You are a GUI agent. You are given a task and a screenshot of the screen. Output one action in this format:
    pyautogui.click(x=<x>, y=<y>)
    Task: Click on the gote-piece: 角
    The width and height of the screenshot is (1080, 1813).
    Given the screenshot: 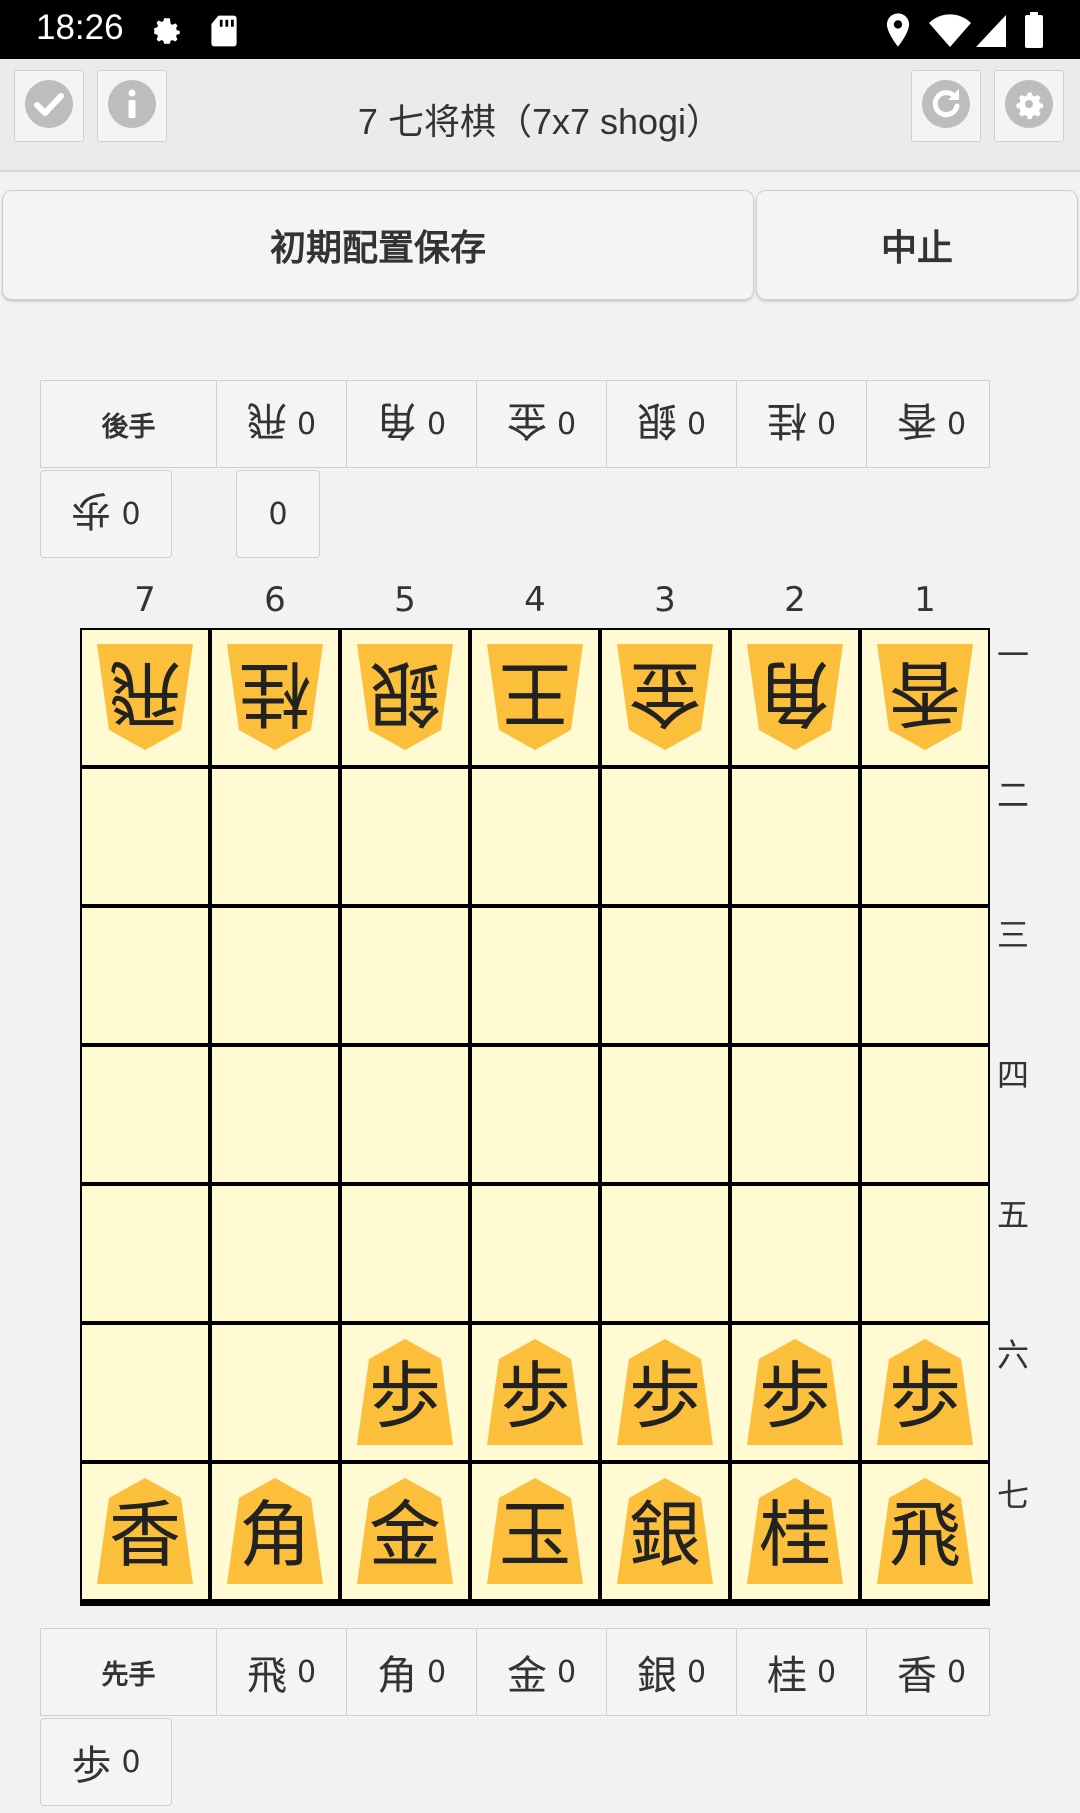 What is the action you would take?
    pyautogui.click(x=795, y=697)
    